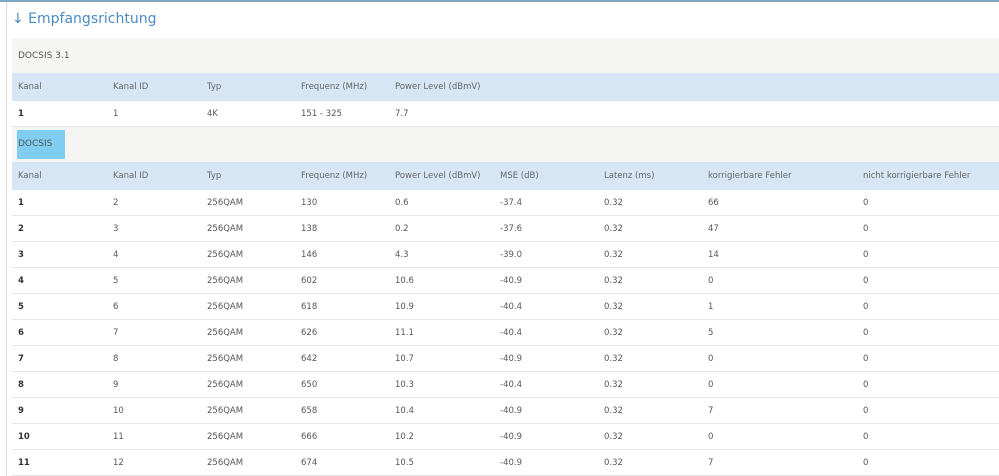 This screenshot has height=476, width=999. Describe the element at coordinates (505, 114) in the screenshot. I see `table-row: 1 1 4K 151 - 325 7.7` at that location.